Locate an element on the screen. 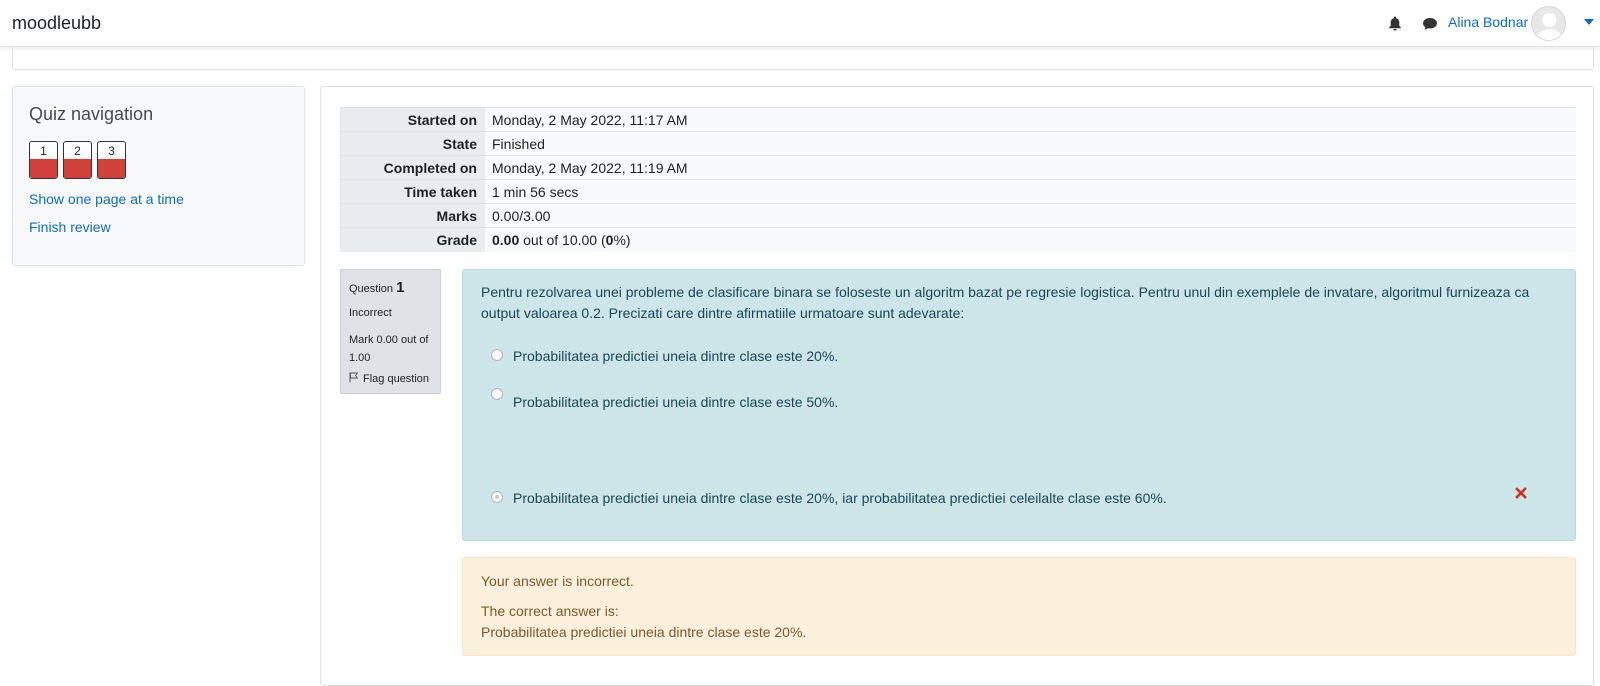 This screenshot has width=1600, height=686. finish-review-link: Finish review is located at coordinates (70, 227).